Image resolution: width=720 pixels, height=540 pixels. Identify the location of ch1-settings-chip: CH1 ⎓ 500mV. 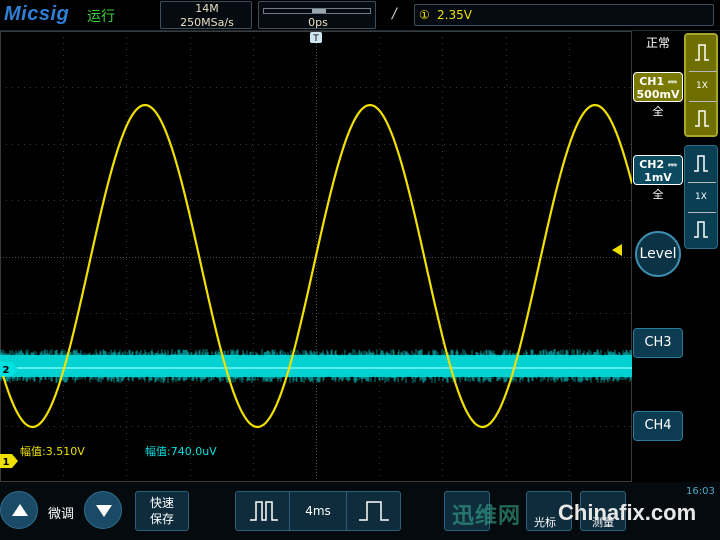
(658, 87).